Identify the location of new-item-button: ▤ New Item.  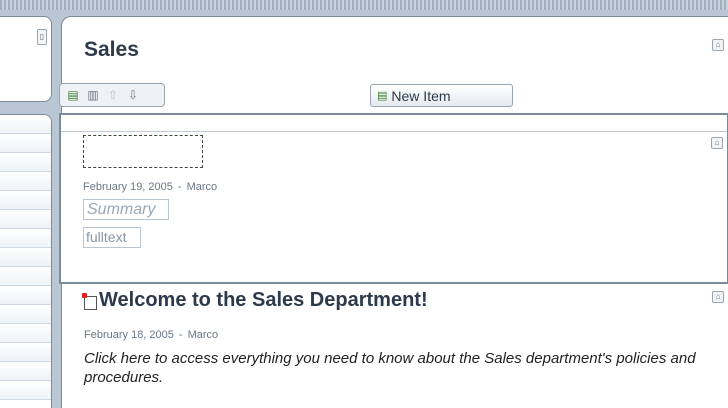
(441, 95).